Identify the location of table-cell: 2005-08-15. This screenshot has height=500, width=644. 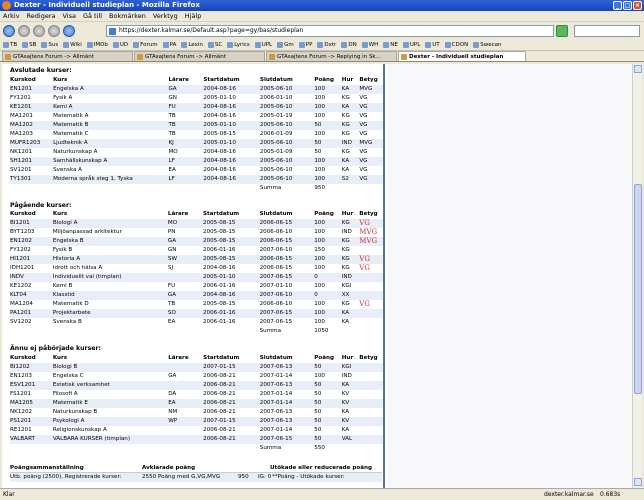
(231, 241).